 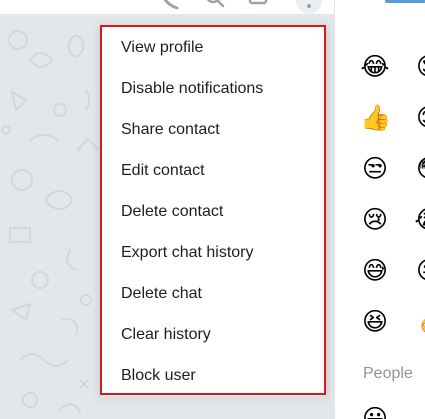 What do you see at coordinates (419, 169) in the screenshot?
I see `partial-emoji-icon: 😳` at bounding box center [419, 169].